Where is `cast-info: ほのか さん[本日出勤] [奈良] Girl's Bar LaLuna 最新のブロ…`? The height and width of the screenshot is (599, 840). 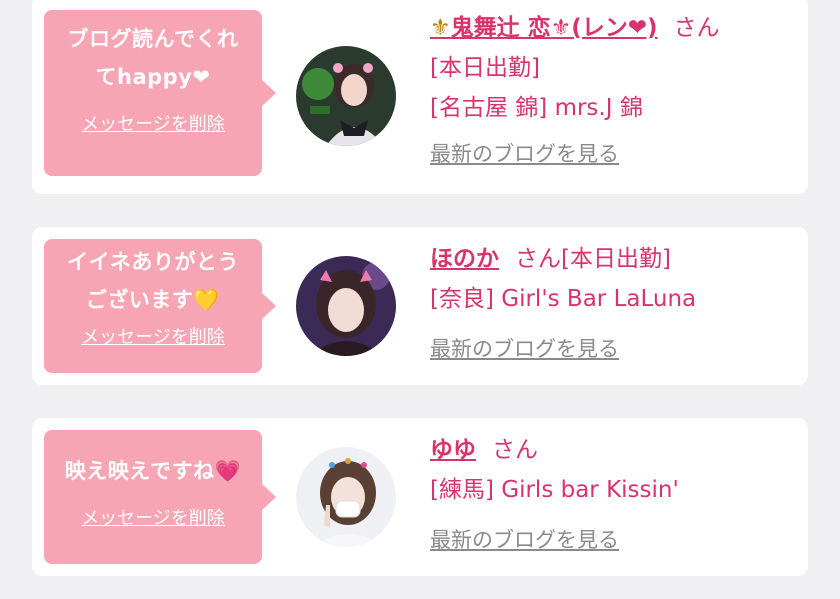 cast-info: ほのか さん[本日出勤] [奈良] Girl's Bar LaLuna 最新のブロ… is located at coordinates (615, 301).